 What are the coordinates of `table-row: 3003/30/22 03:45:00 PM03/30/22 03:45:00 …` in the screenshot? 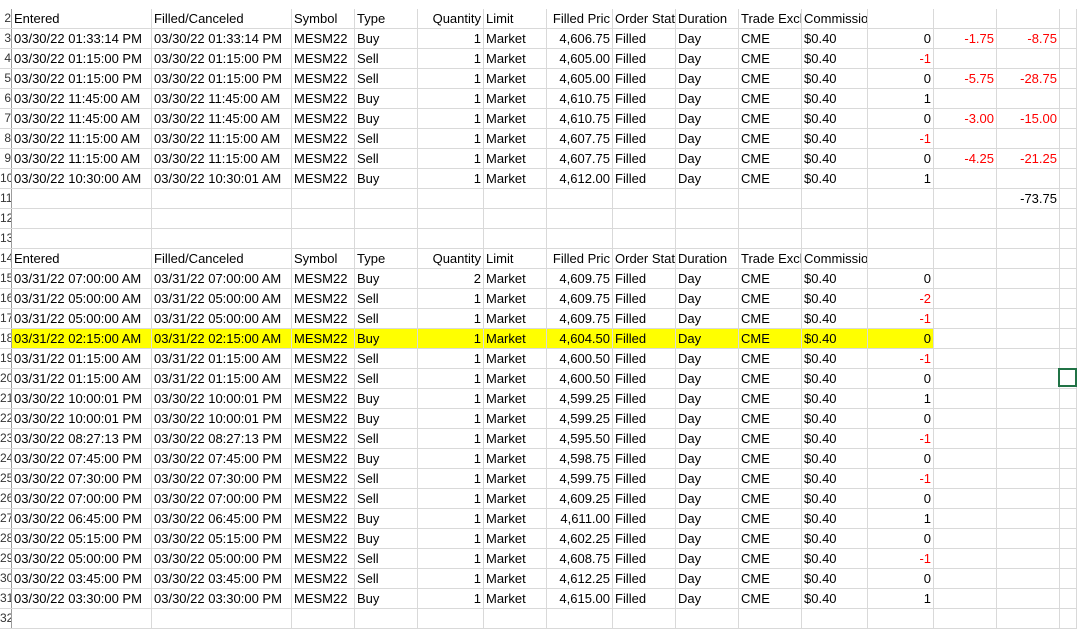 It's located at (538, 579).